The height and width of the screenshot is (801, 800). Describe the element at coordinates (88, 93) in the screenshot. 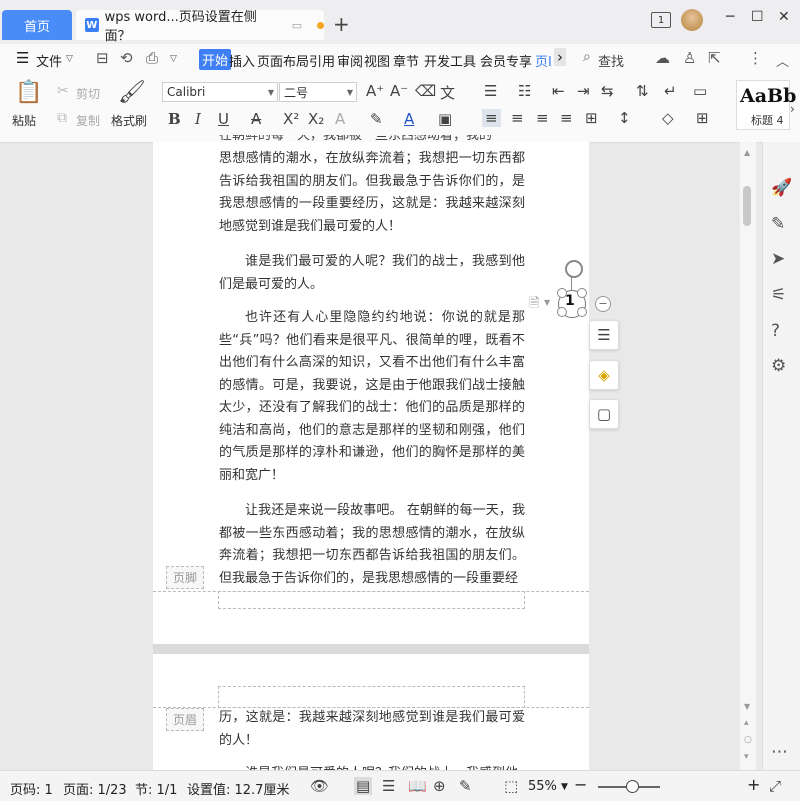

I see `cut-button: 剪切` at that location.